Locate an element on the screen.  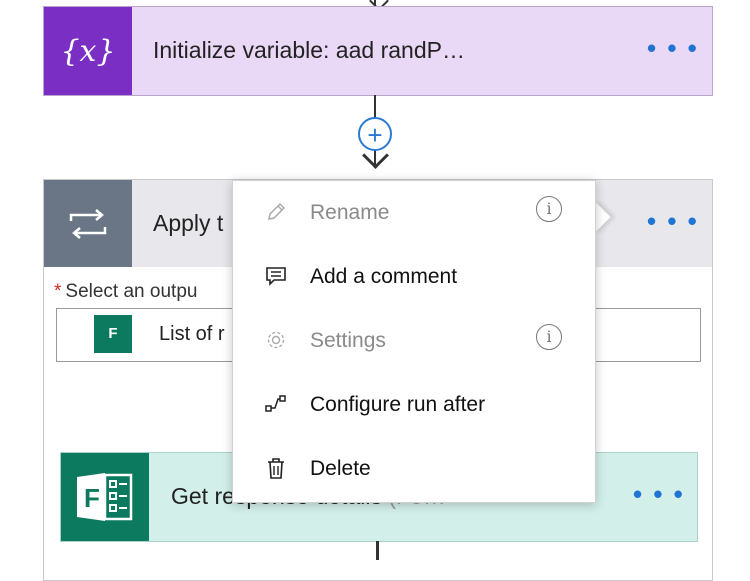
menu-item-label: Delete is located at coordinates (340, 468).